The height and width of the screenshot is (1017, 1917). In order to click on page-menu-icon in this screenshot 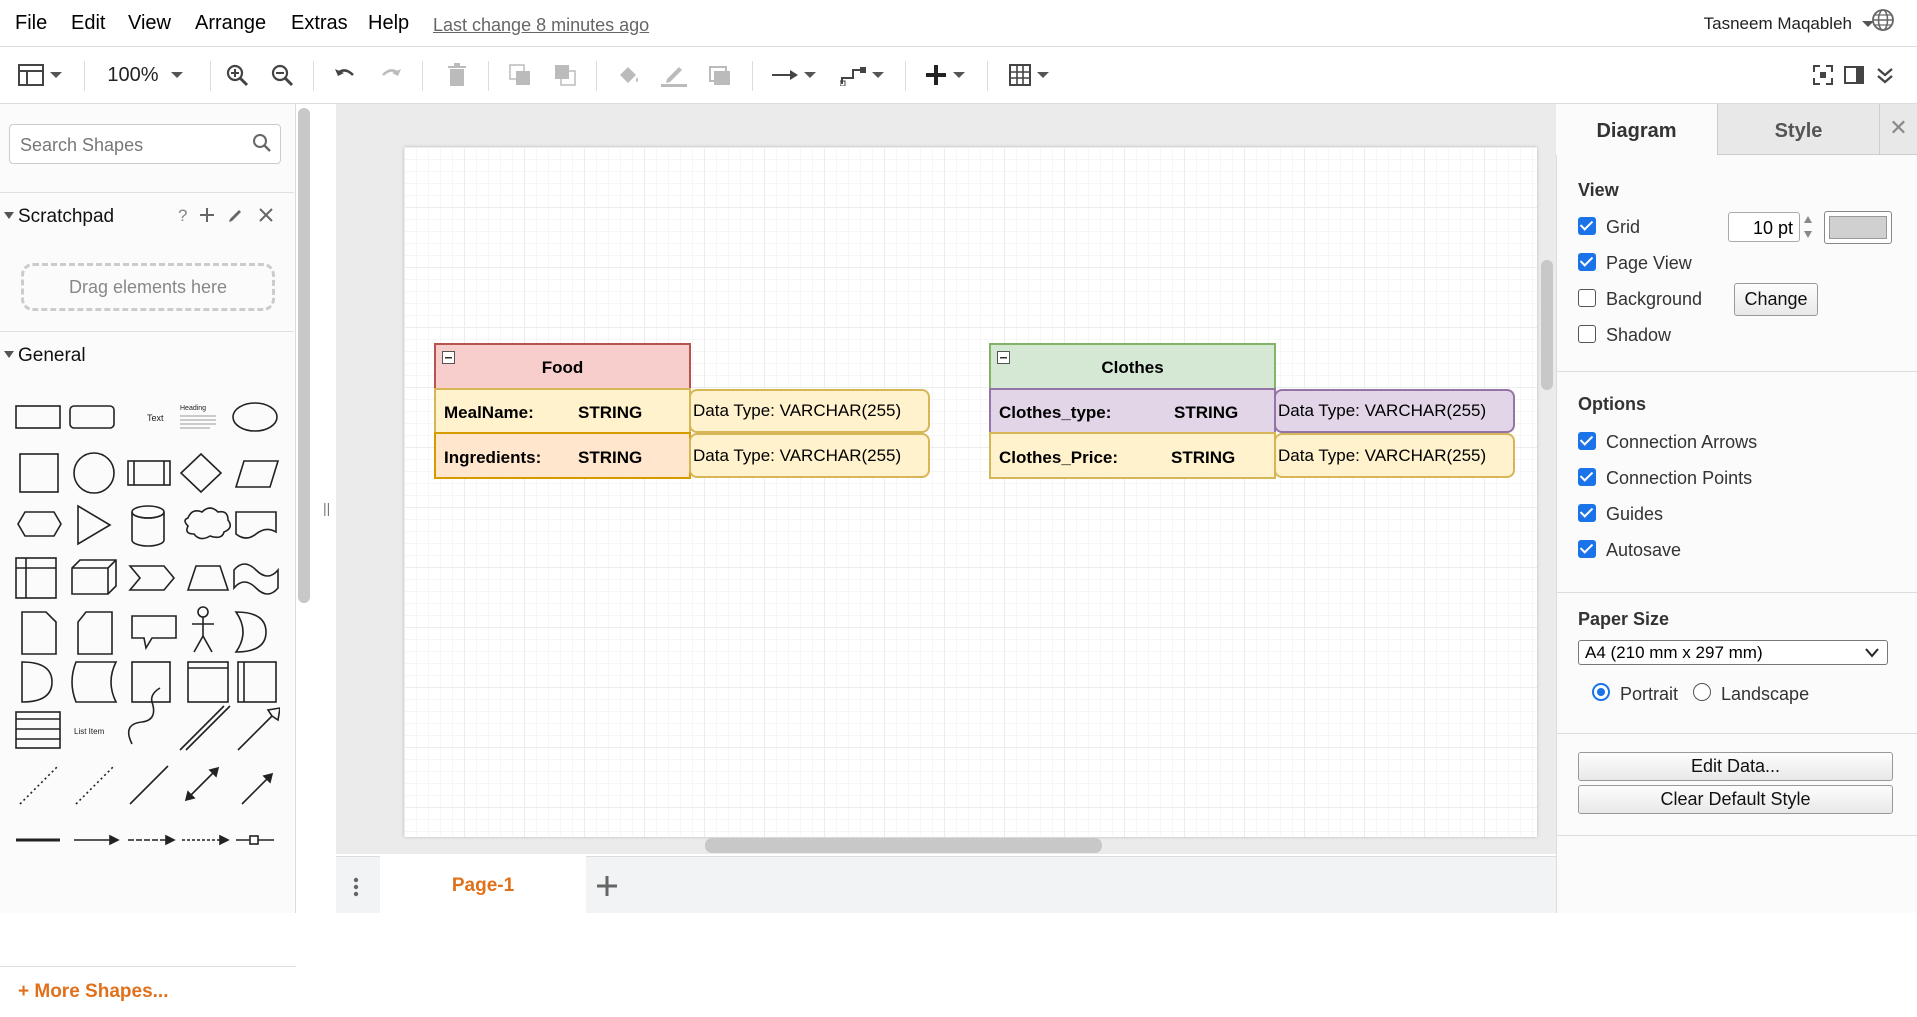, I will do `click(356, 887)`.